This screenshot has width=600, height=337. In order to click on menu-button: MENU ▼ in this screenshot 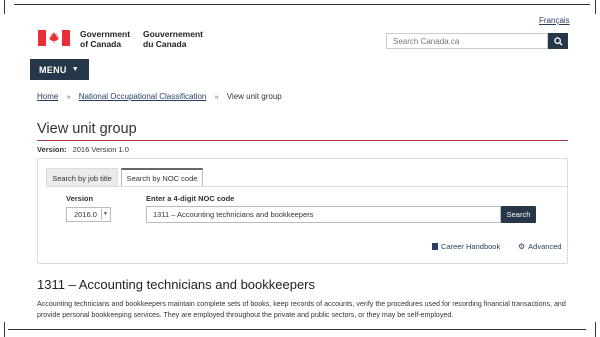, I will do `click(59, 69)`.